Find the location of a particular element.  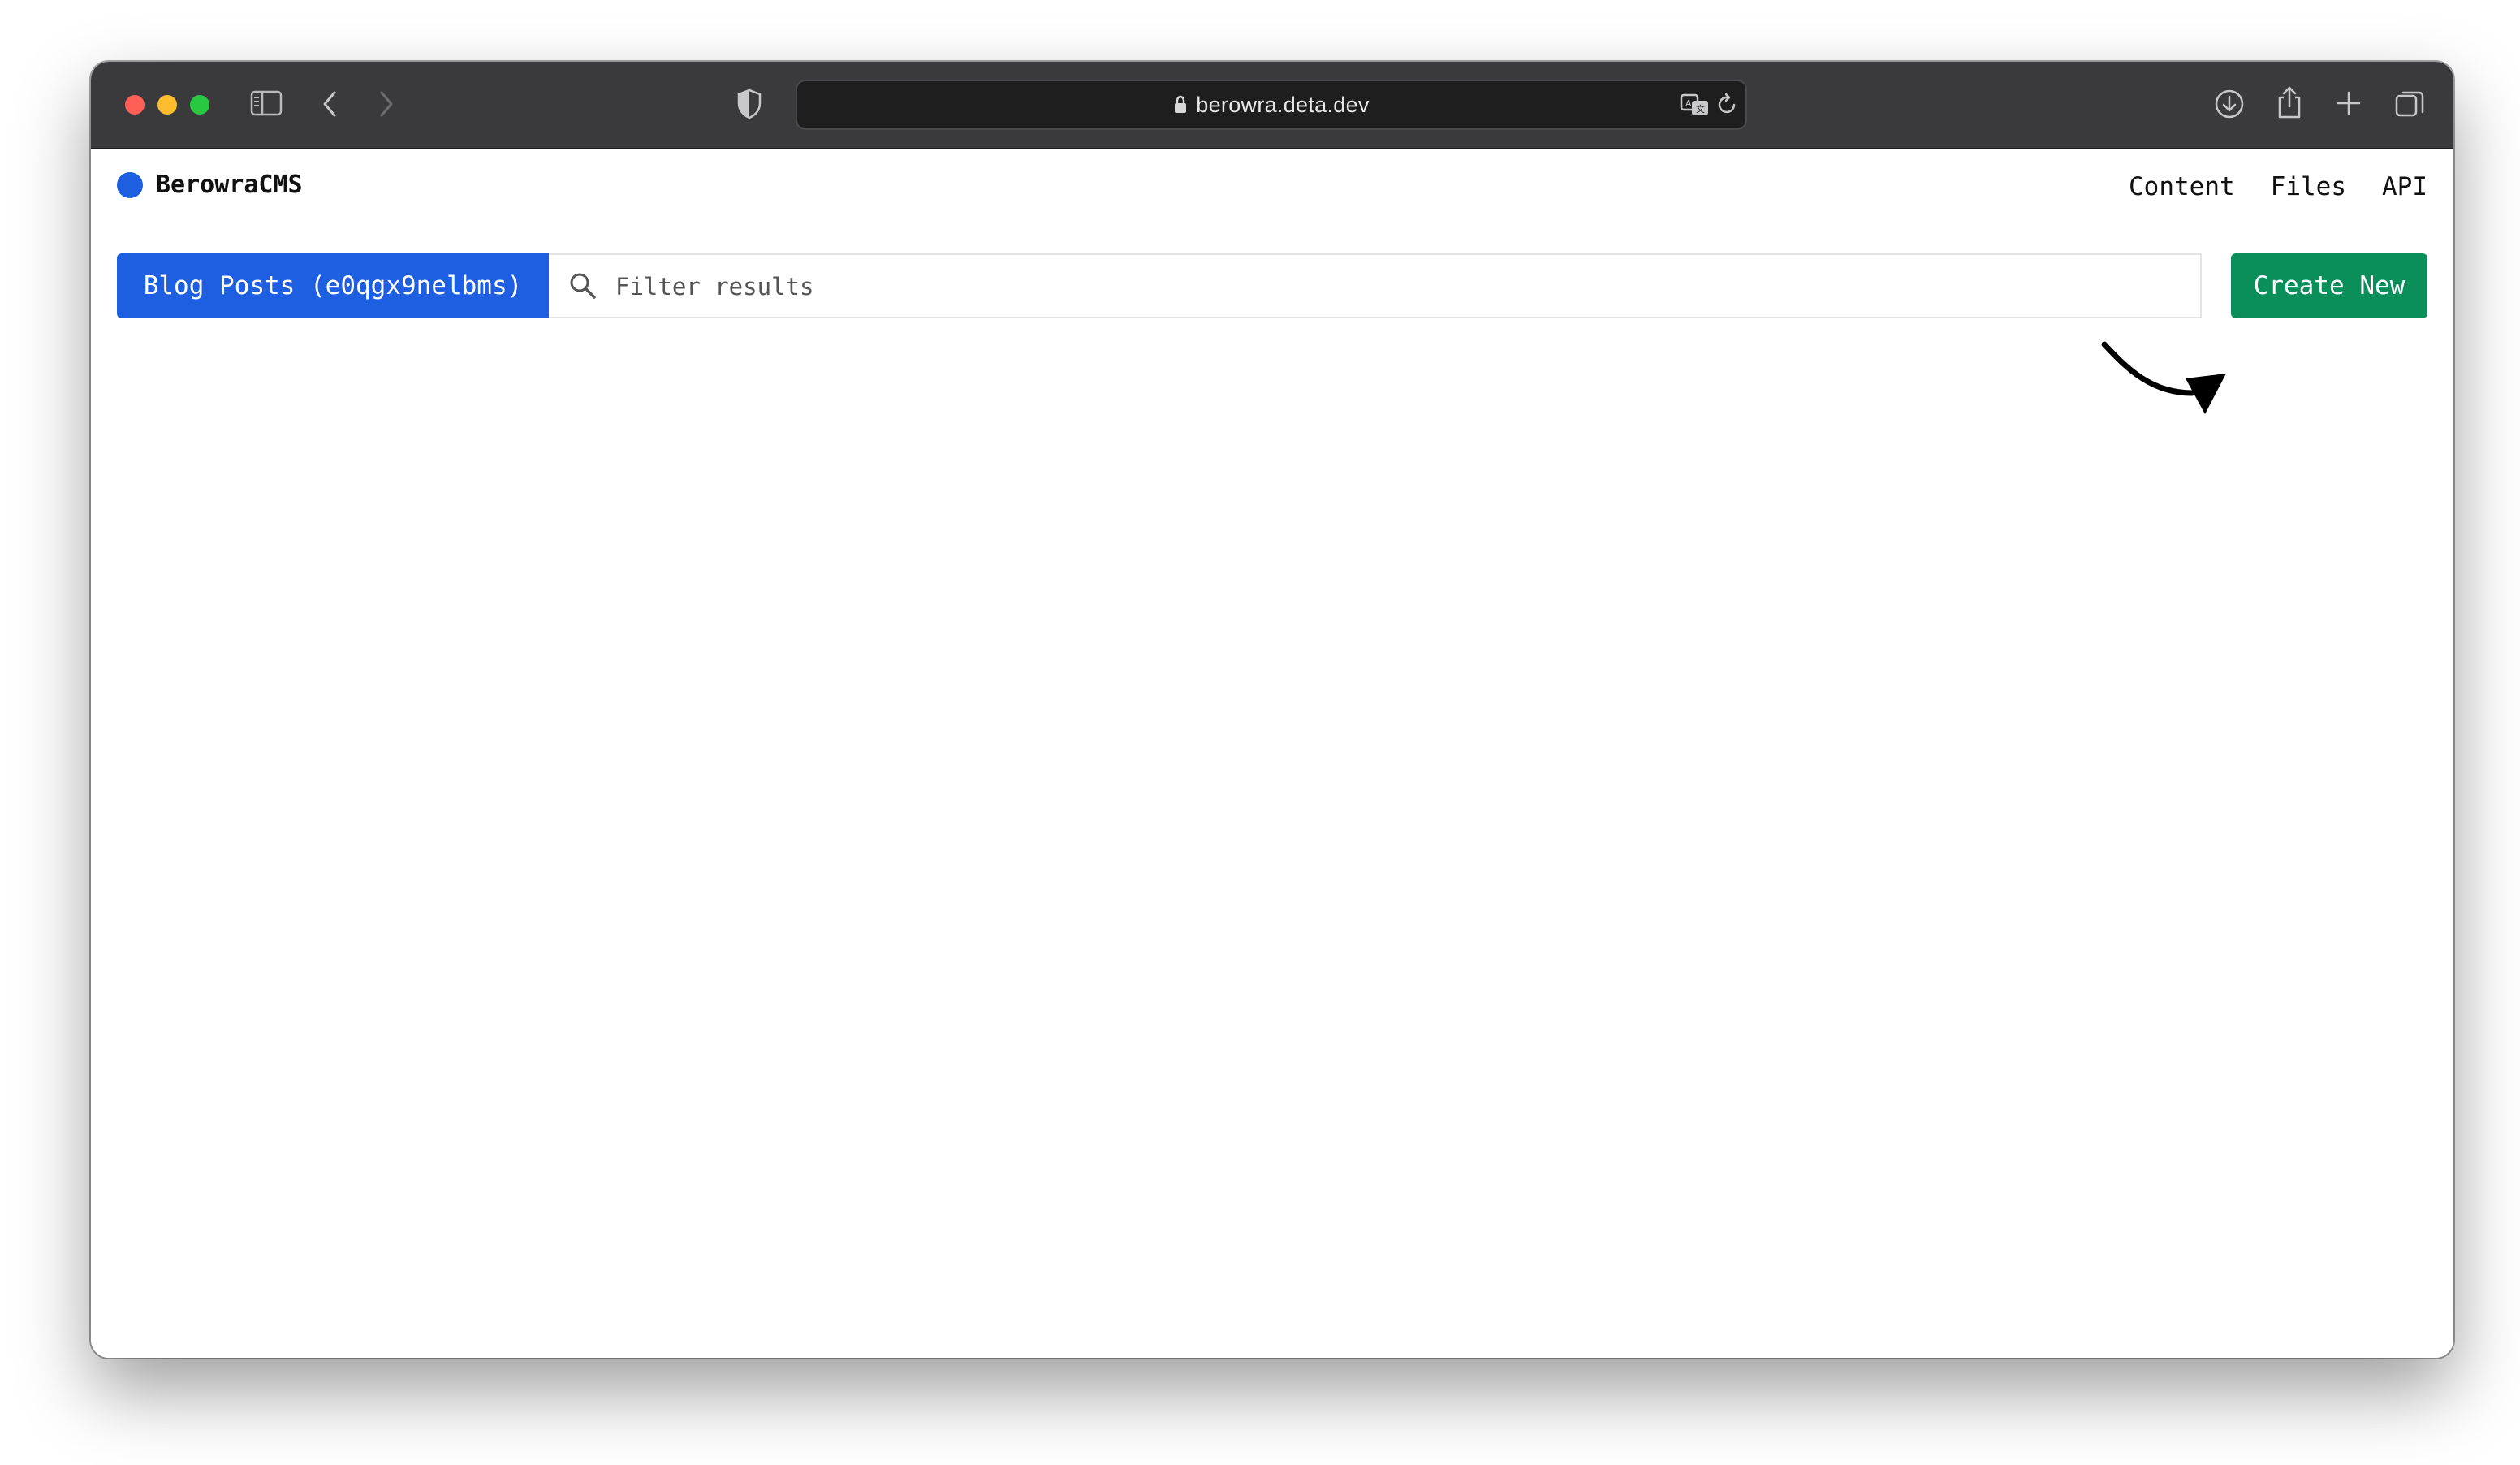

new-tab-plus-icon is located at coordinates (2349, 103).